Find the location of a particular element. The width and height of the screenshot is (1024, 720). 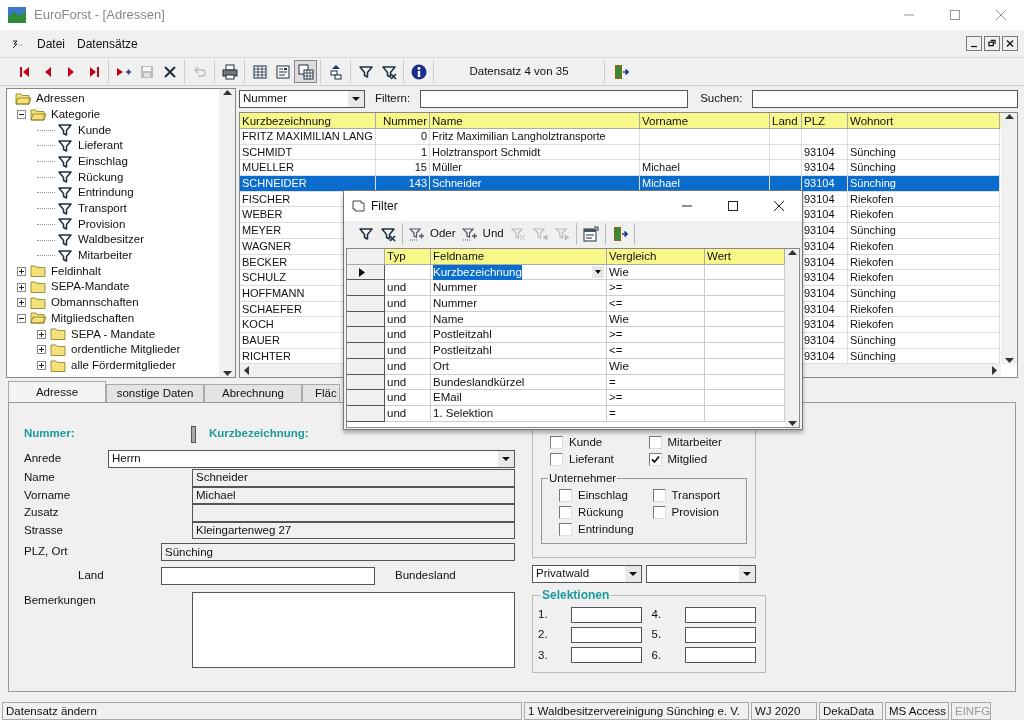

scroll-left-icon is located at coordinates (246, 371).